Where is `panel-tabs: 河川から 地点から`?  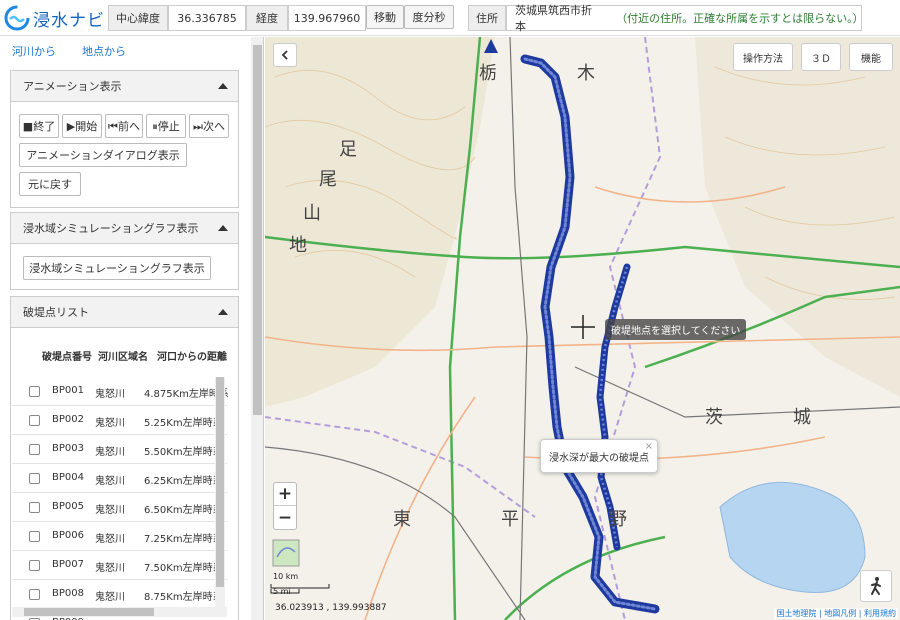 panel-tabs: 河川から 地点から is located at coordinates (131, 51).